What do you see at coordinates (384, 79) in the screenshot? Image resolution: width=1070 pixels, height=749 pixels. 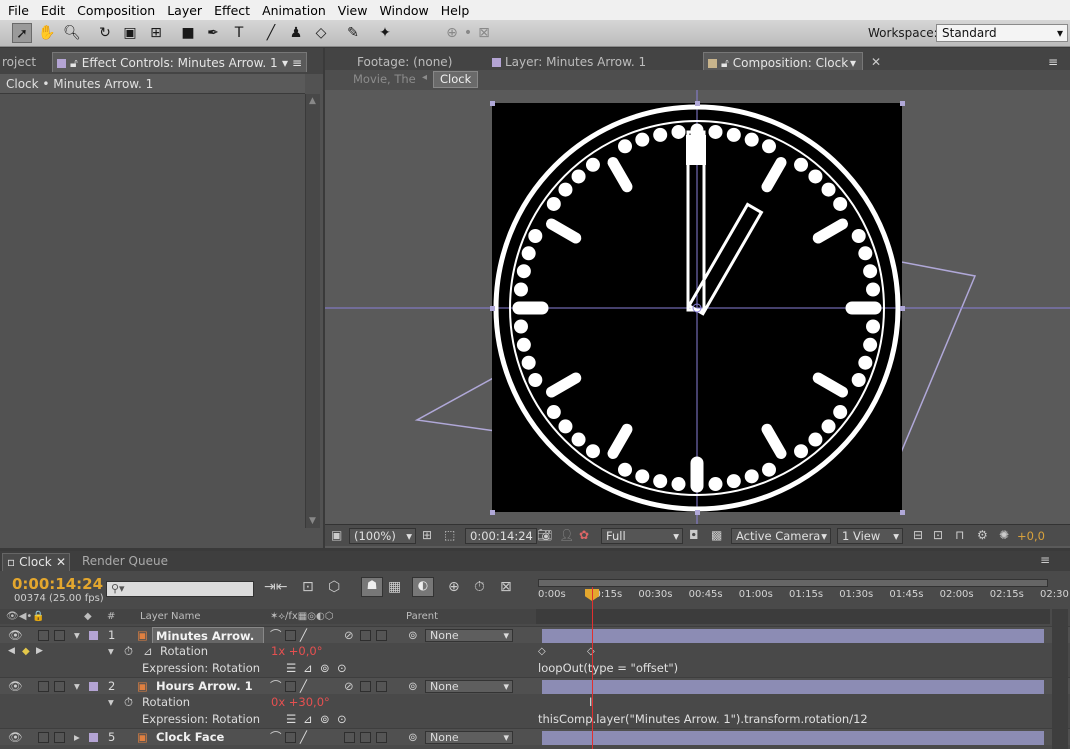 I see `crumb-movie: Movie, The` at bounding box center [384, 79].